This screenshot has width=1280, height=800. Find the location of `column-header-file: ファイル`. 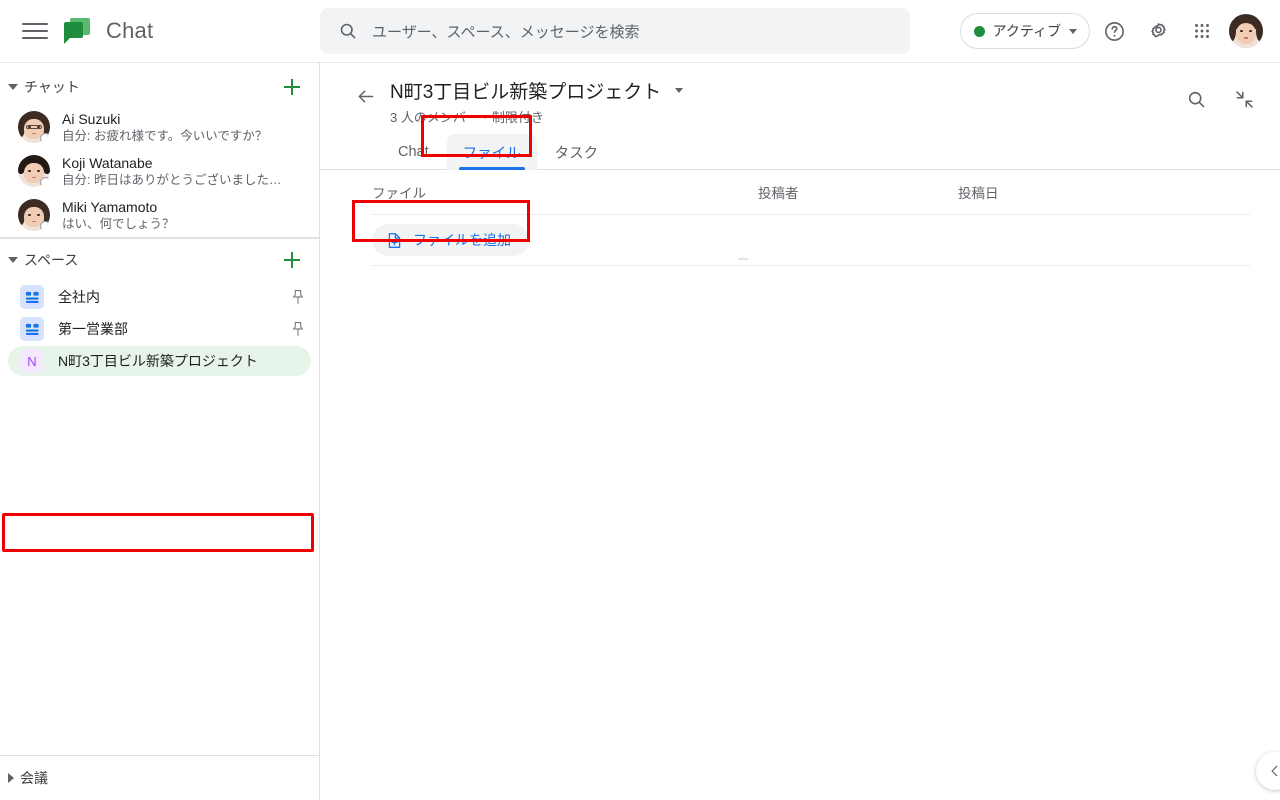

column-header-file: ファイル is located at coordinates (399, 193).